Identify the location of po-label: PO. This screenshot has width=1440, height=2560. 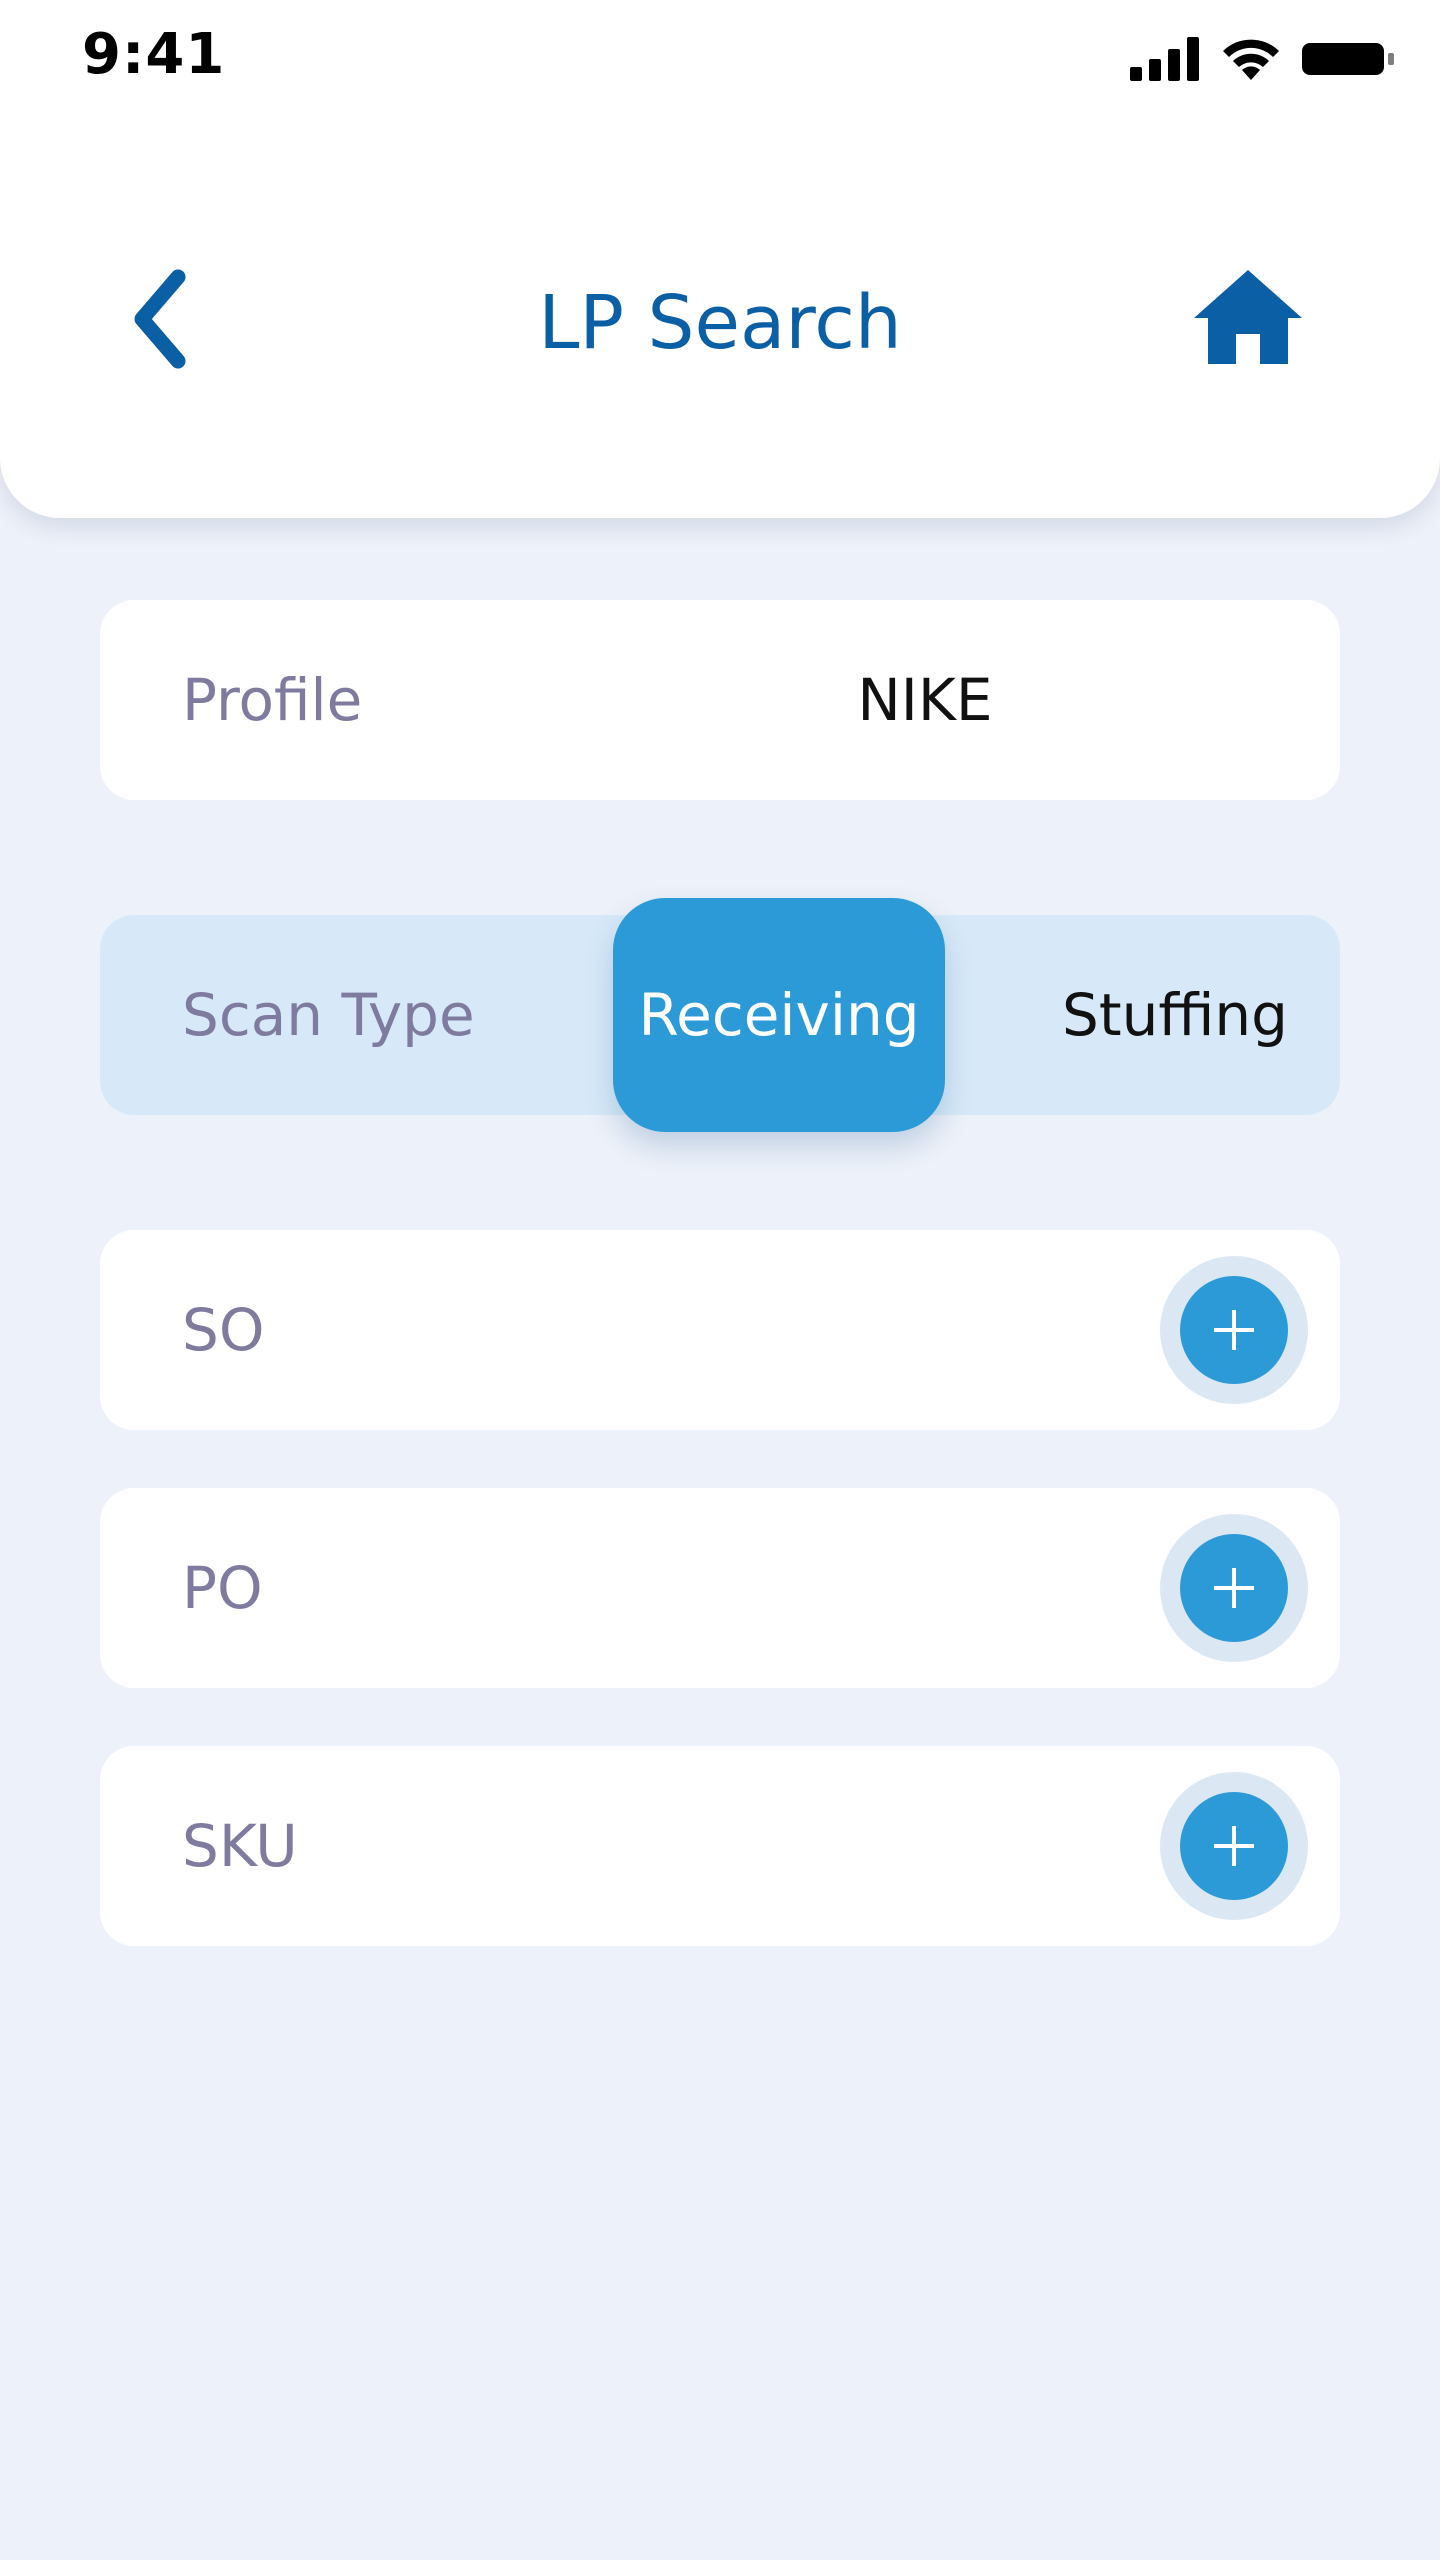
(222, 1588).